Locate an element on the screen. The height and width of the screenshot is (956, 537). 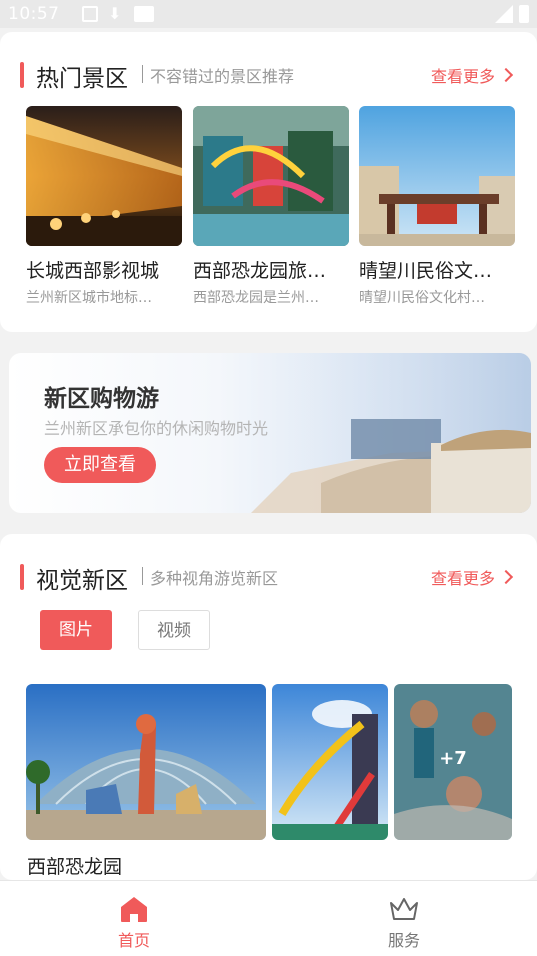
hot-spots-title: 热门景区 is located at coordinates (82, 79).